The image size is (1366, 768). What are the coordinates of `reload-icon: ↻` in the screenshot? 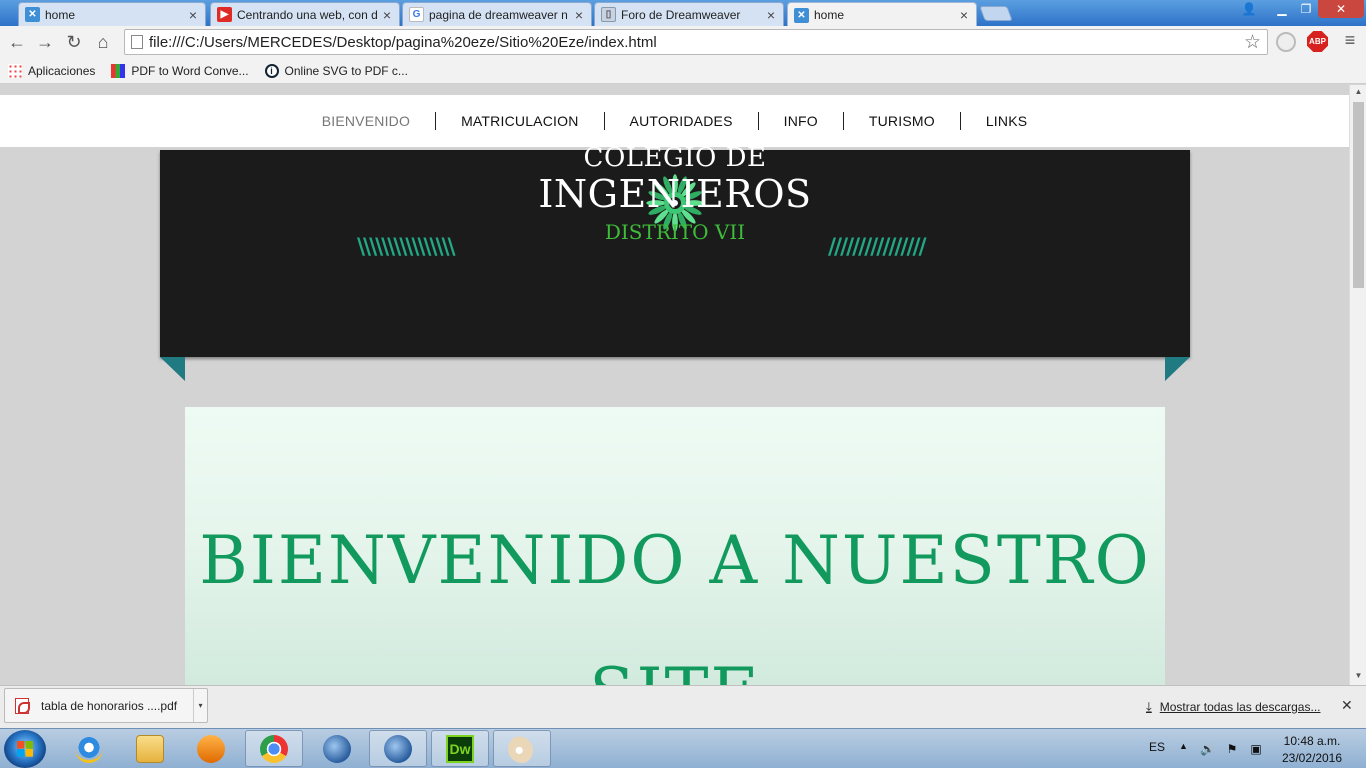 It's located at (74, 42).